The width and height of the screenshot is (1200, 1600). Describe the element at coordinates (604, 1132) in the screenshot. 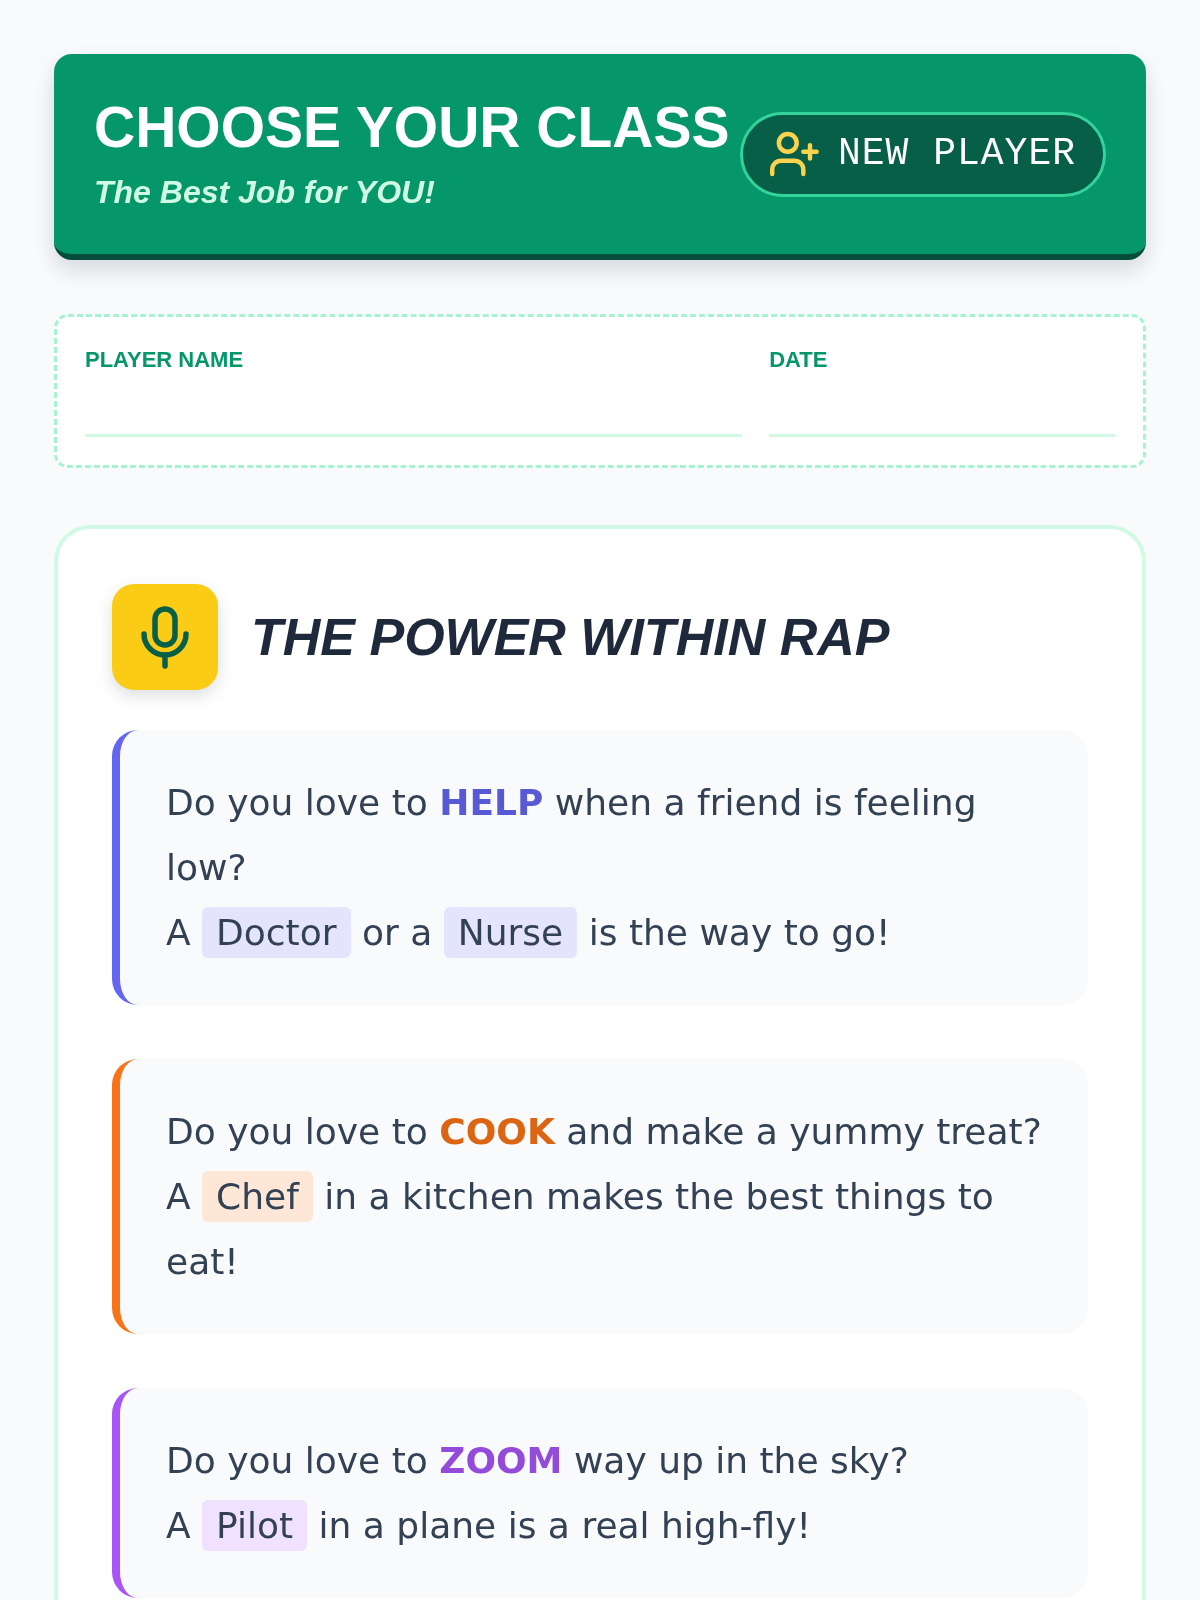

I see `lyric-line: Do you love to COOK and make a yummy treat?` at that location.